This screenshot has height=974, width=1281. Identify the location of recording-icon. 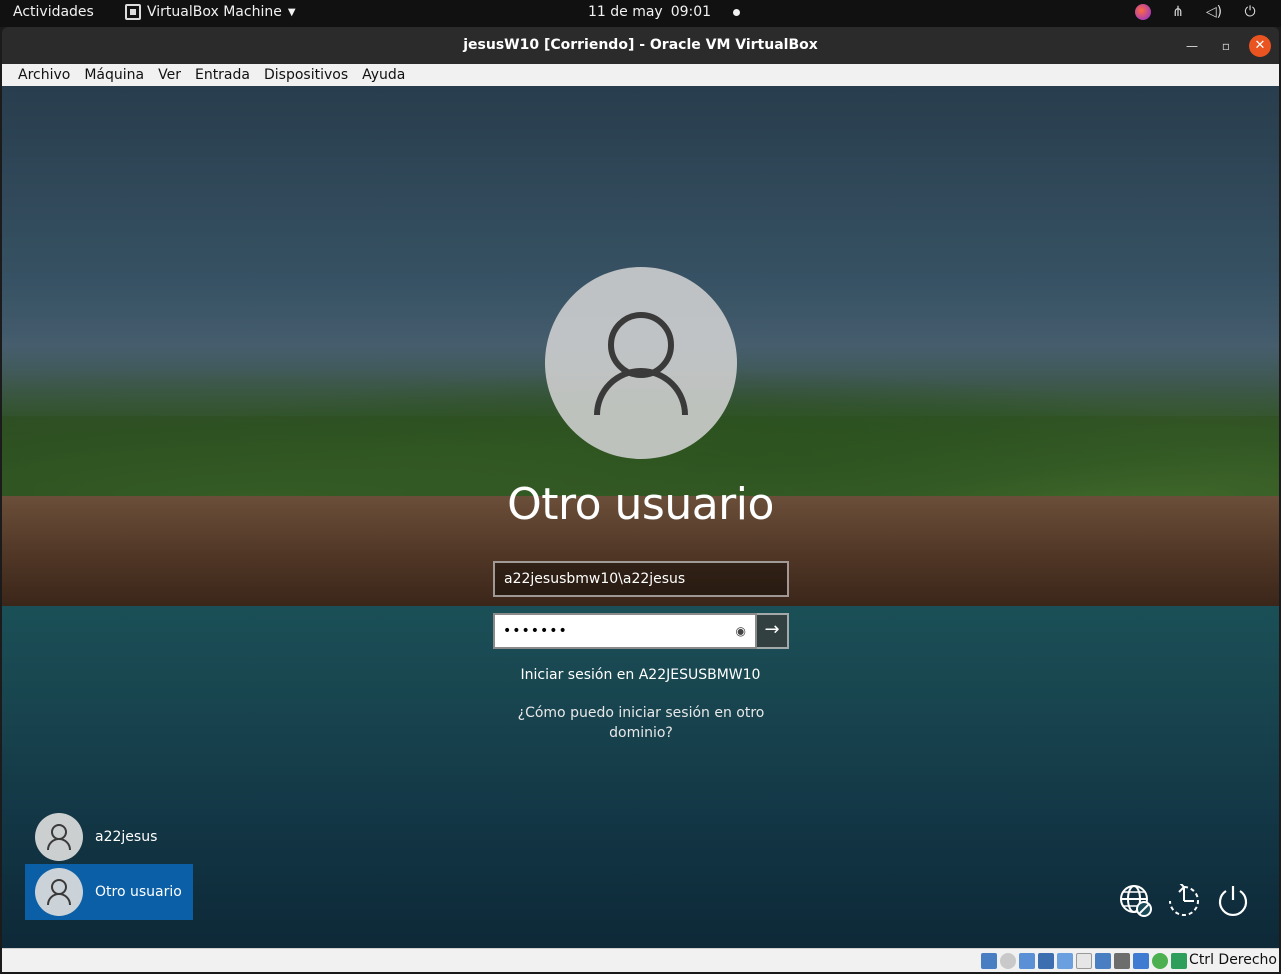
(1122, 961).